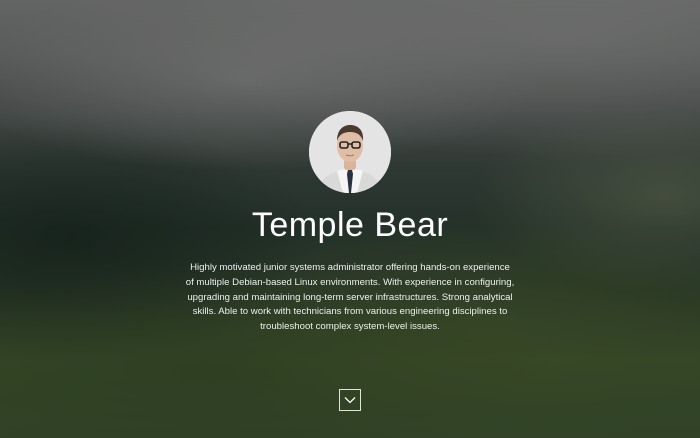  I want to click on scroll-down-button, so click(350, 400).